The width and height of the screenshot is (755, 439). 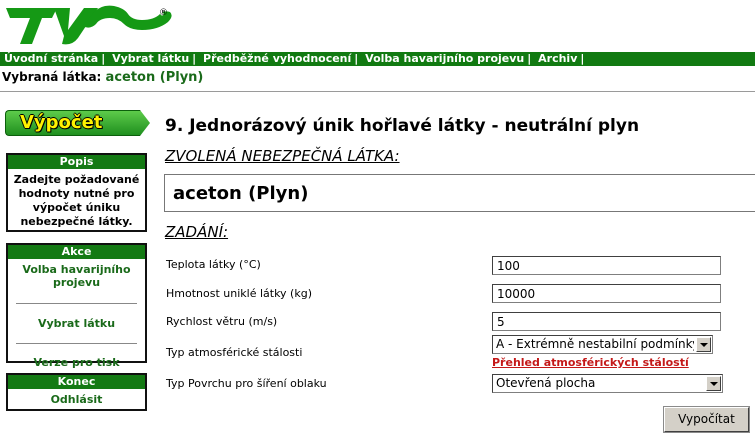 I want to click on vypocet-badge: Výpočet, so click(x=77, y=123).